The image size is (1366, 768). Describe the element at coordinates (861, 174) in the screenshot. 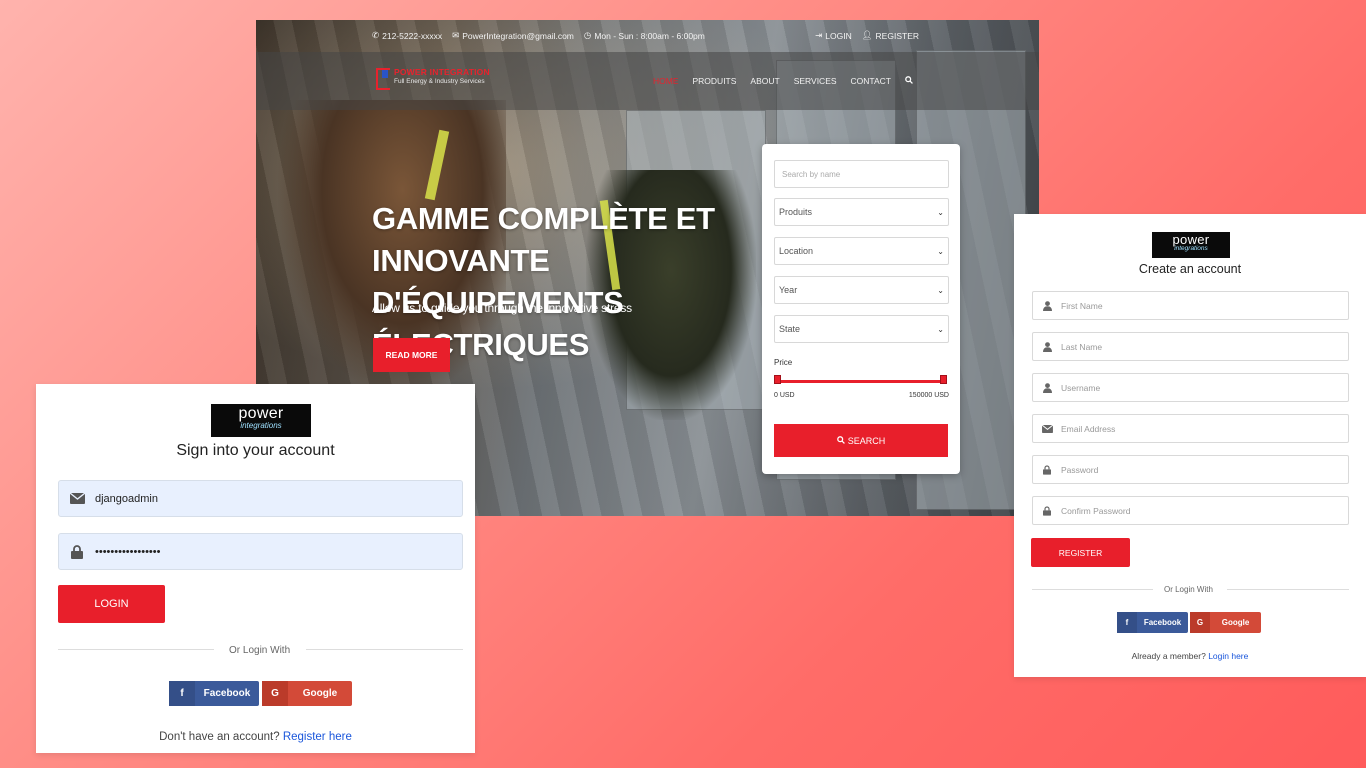

I see `search-by-name-input: Search by name` at that location.